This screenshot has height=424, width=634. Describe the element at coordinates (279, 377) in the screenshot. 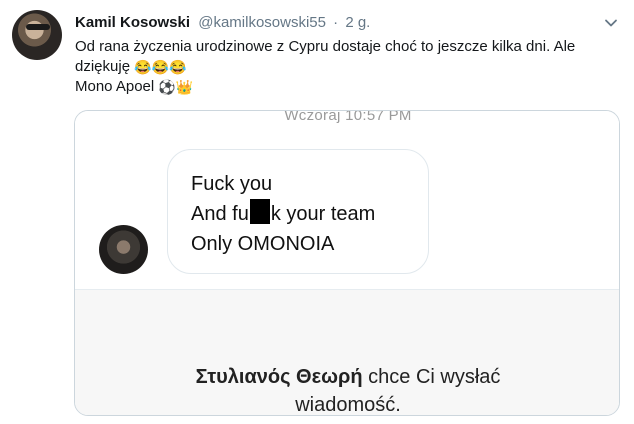

I see `request-sender-name: Στυλιανός Θεωρή` at that location.